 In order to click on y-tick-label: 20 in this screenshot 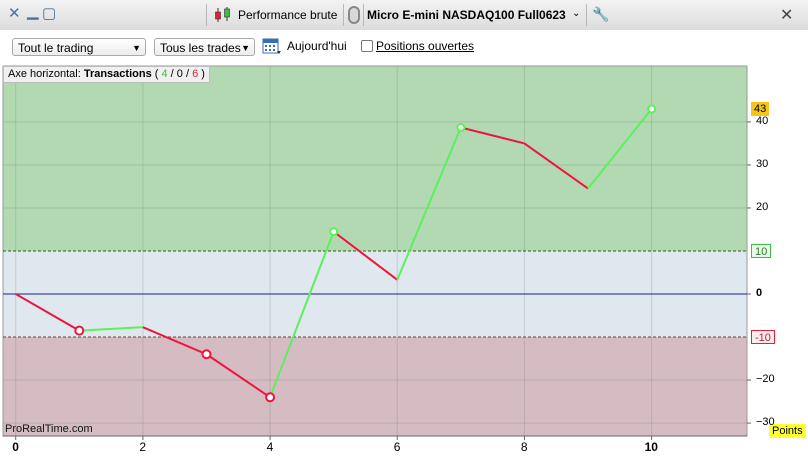, I will do `click(762, 206)`.